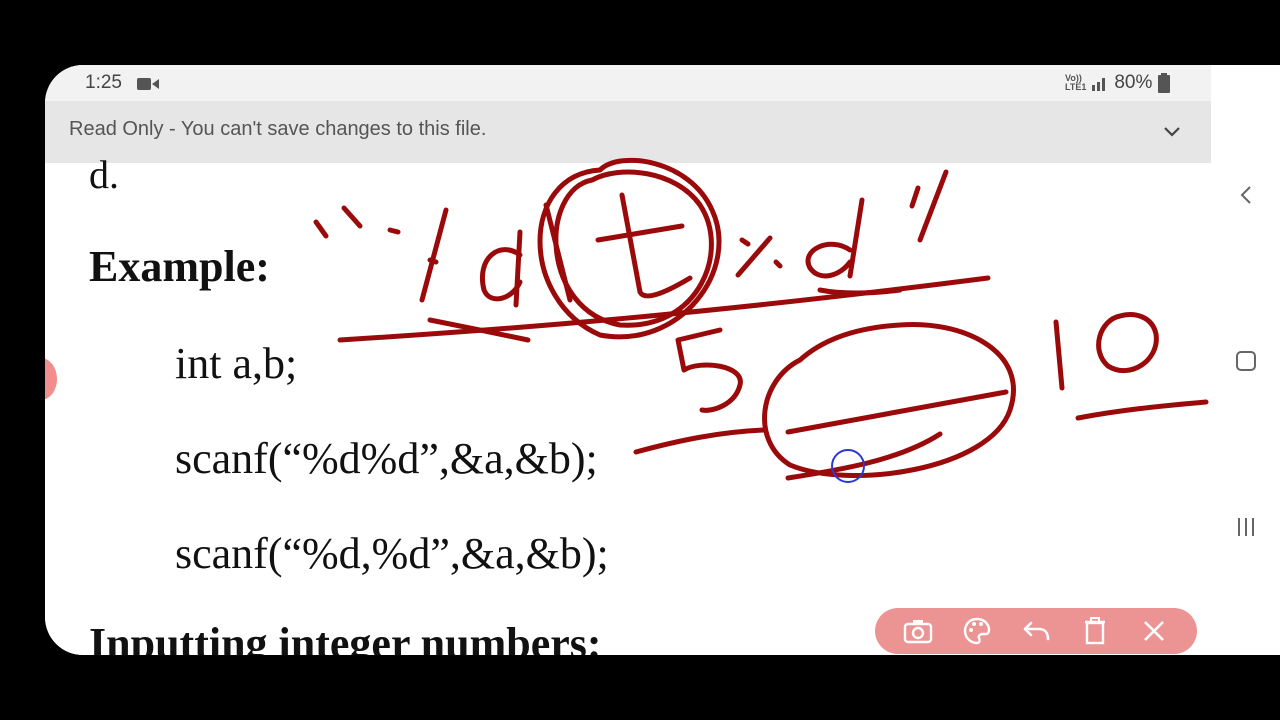  Describe the element at coordinates (386, 458) in the screenshot. I see `code-line-scanf-1: scanf(“%d%d”,&a,&b);` at that location.